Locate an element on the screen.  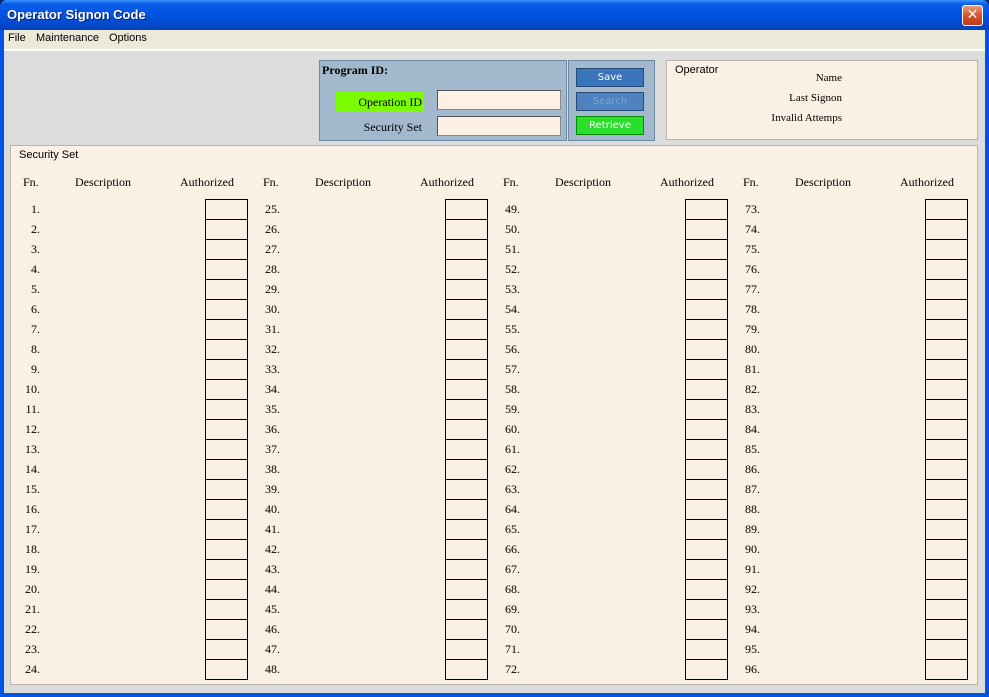
search-button: Search is located at coordinates (610, 101).